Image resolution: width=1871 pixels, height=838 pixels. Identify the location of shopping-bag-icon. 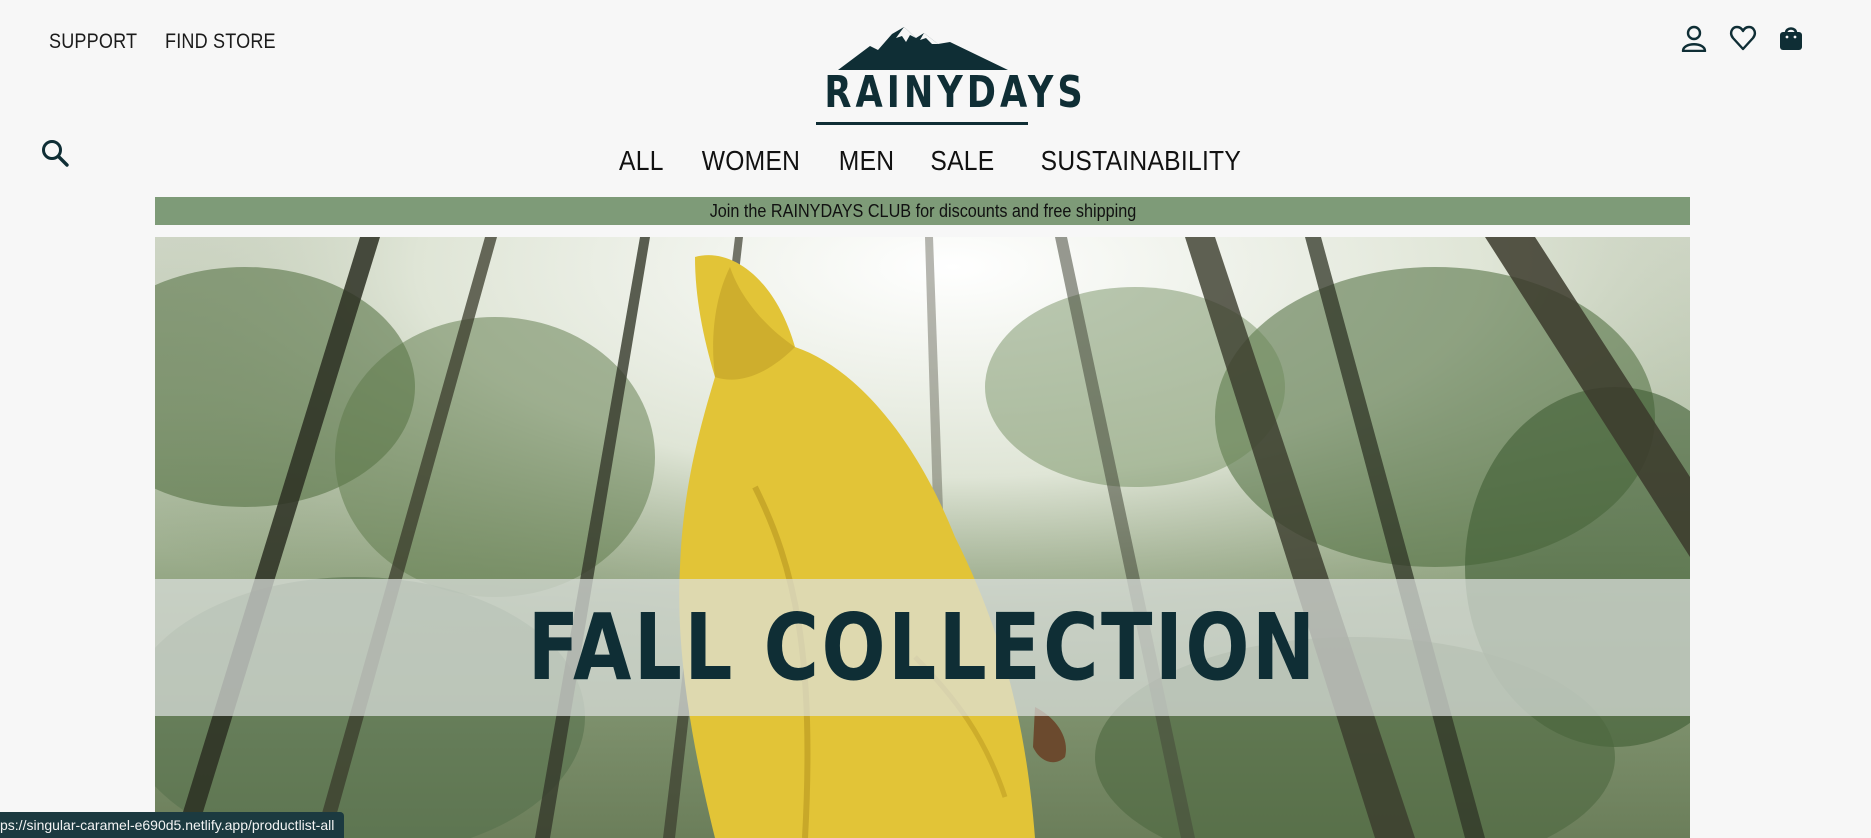
(1791, 38).